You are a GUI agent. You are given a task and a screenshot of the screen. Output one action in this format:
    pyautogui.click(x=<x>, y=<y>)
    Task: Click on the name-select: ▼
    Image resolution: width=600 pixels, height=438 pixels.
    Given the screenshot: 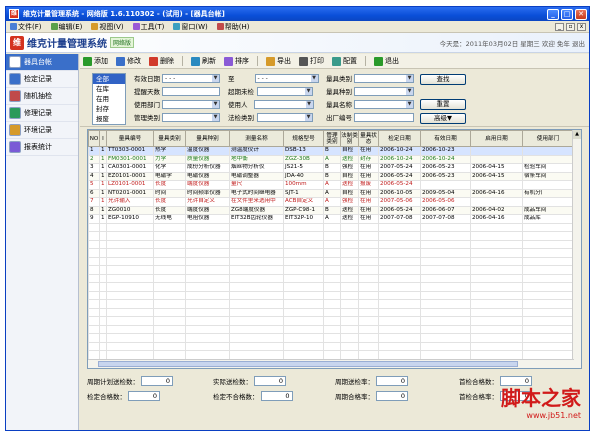 What is the action you would take?
    pyautogui.click(x=384, y=104)
    